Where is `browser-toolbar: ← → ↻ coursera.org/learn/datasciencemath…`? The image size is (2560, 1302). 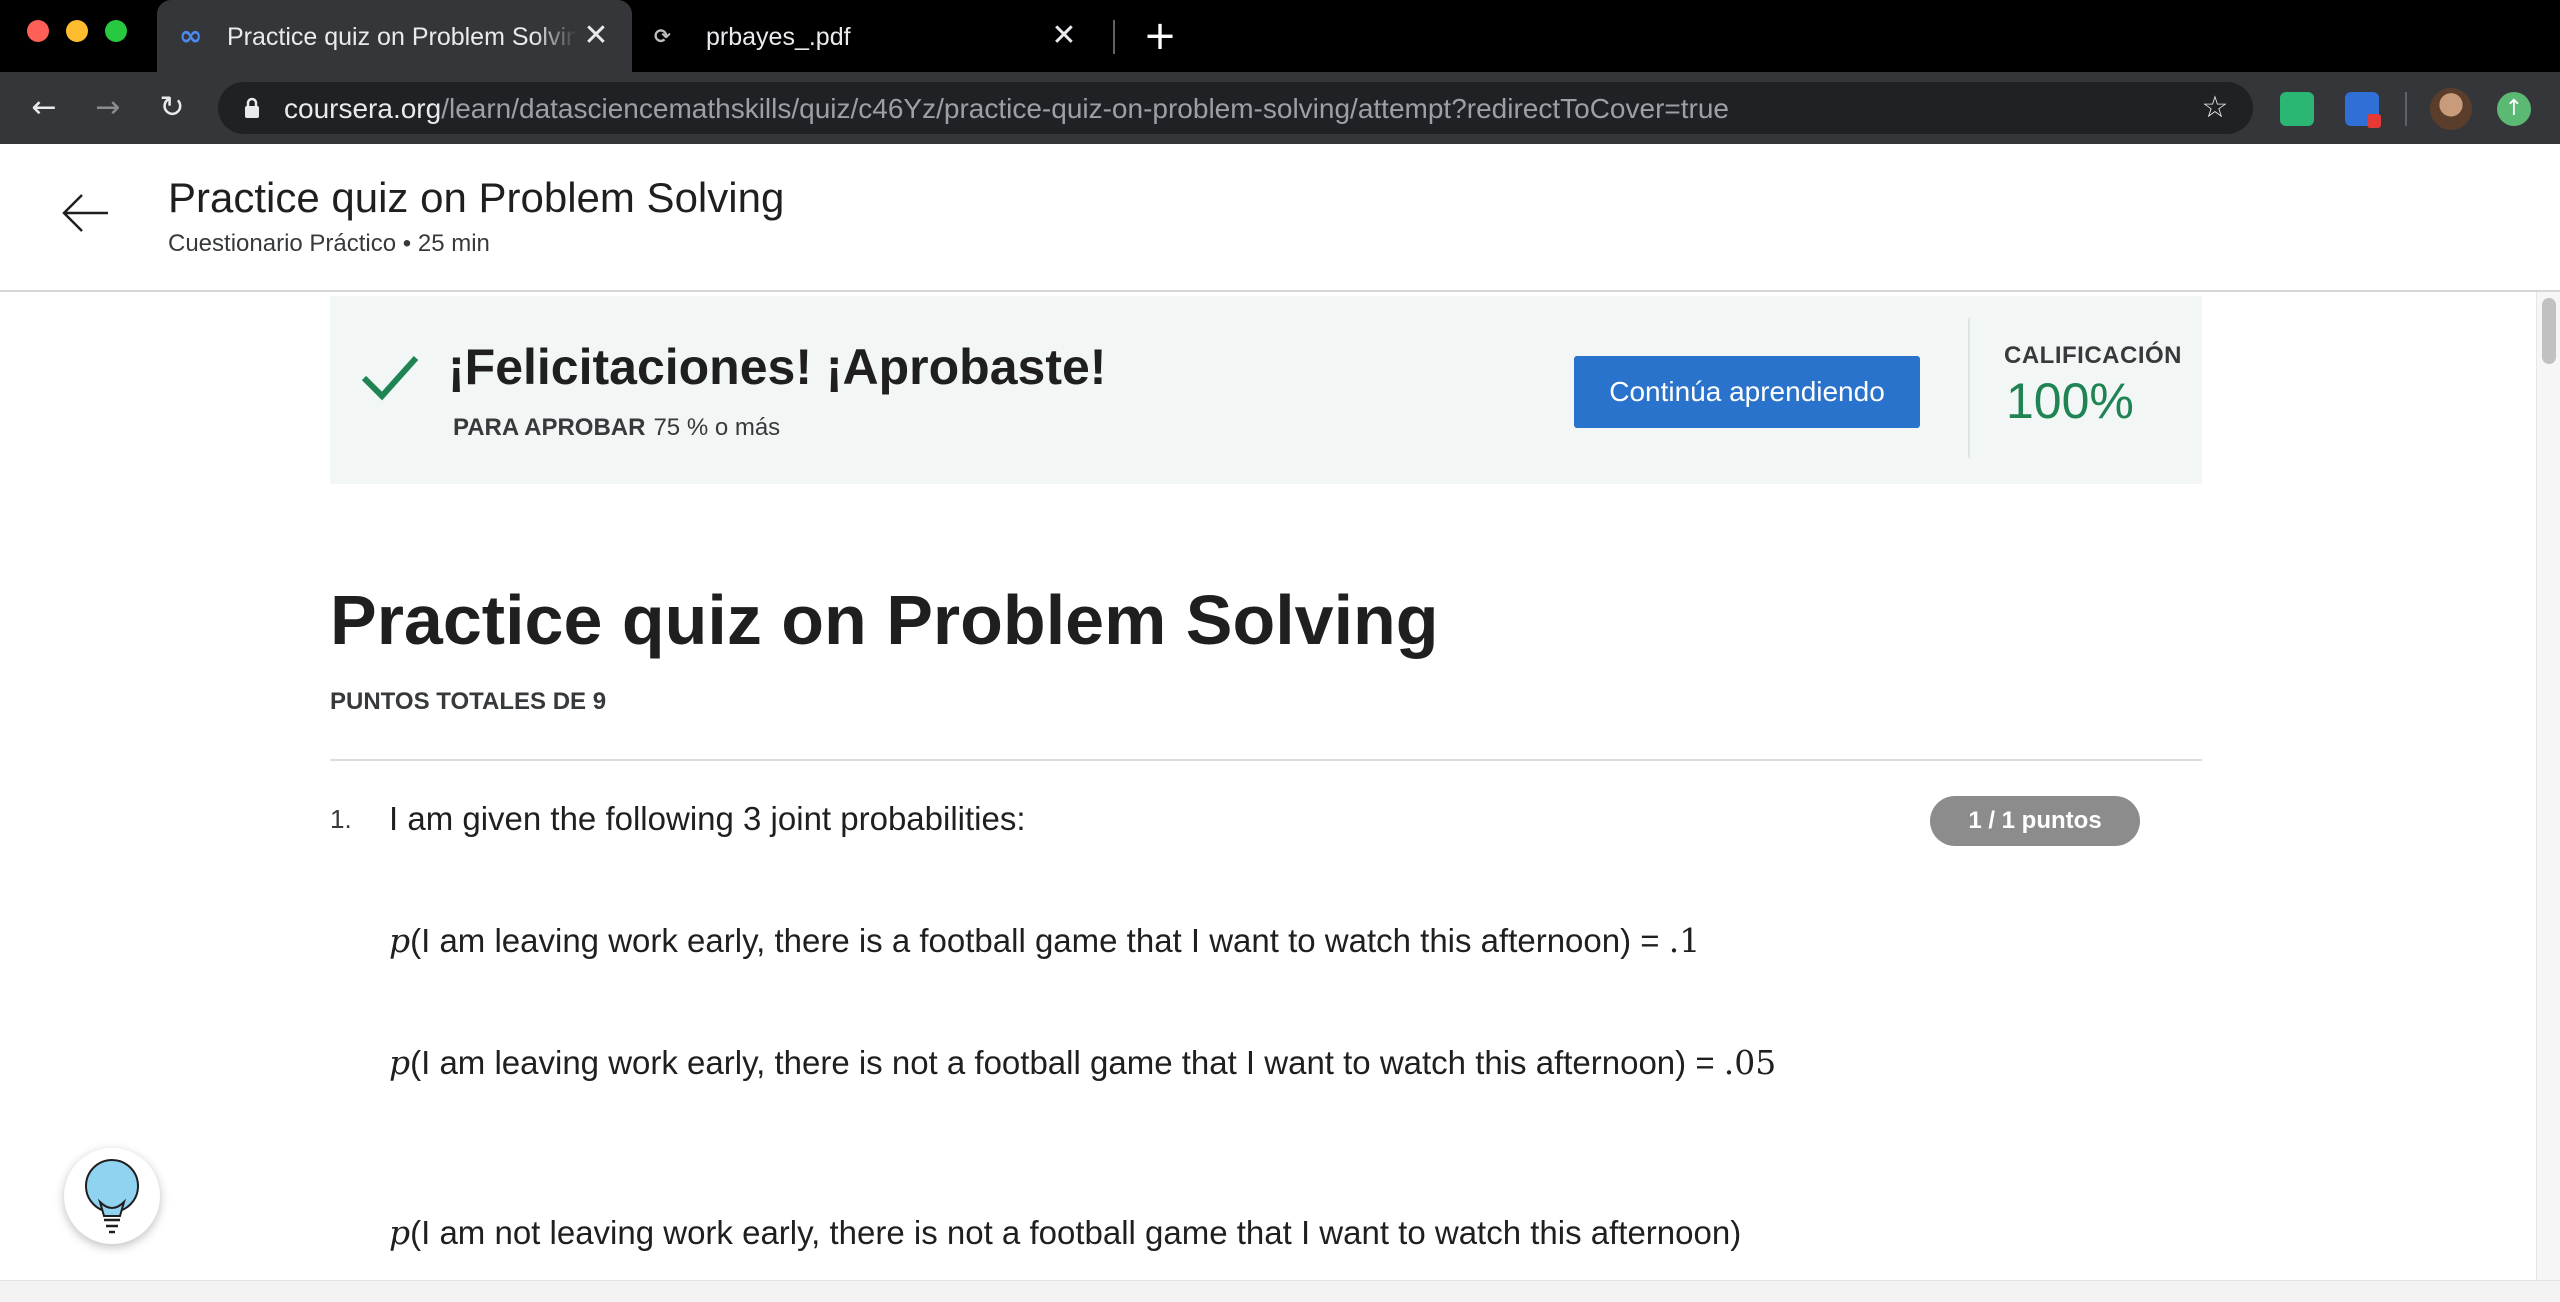
browser-toolbar: ← → ↻ coursera.org/learn/datasciencemath… is located at coordinates (1280, 108).